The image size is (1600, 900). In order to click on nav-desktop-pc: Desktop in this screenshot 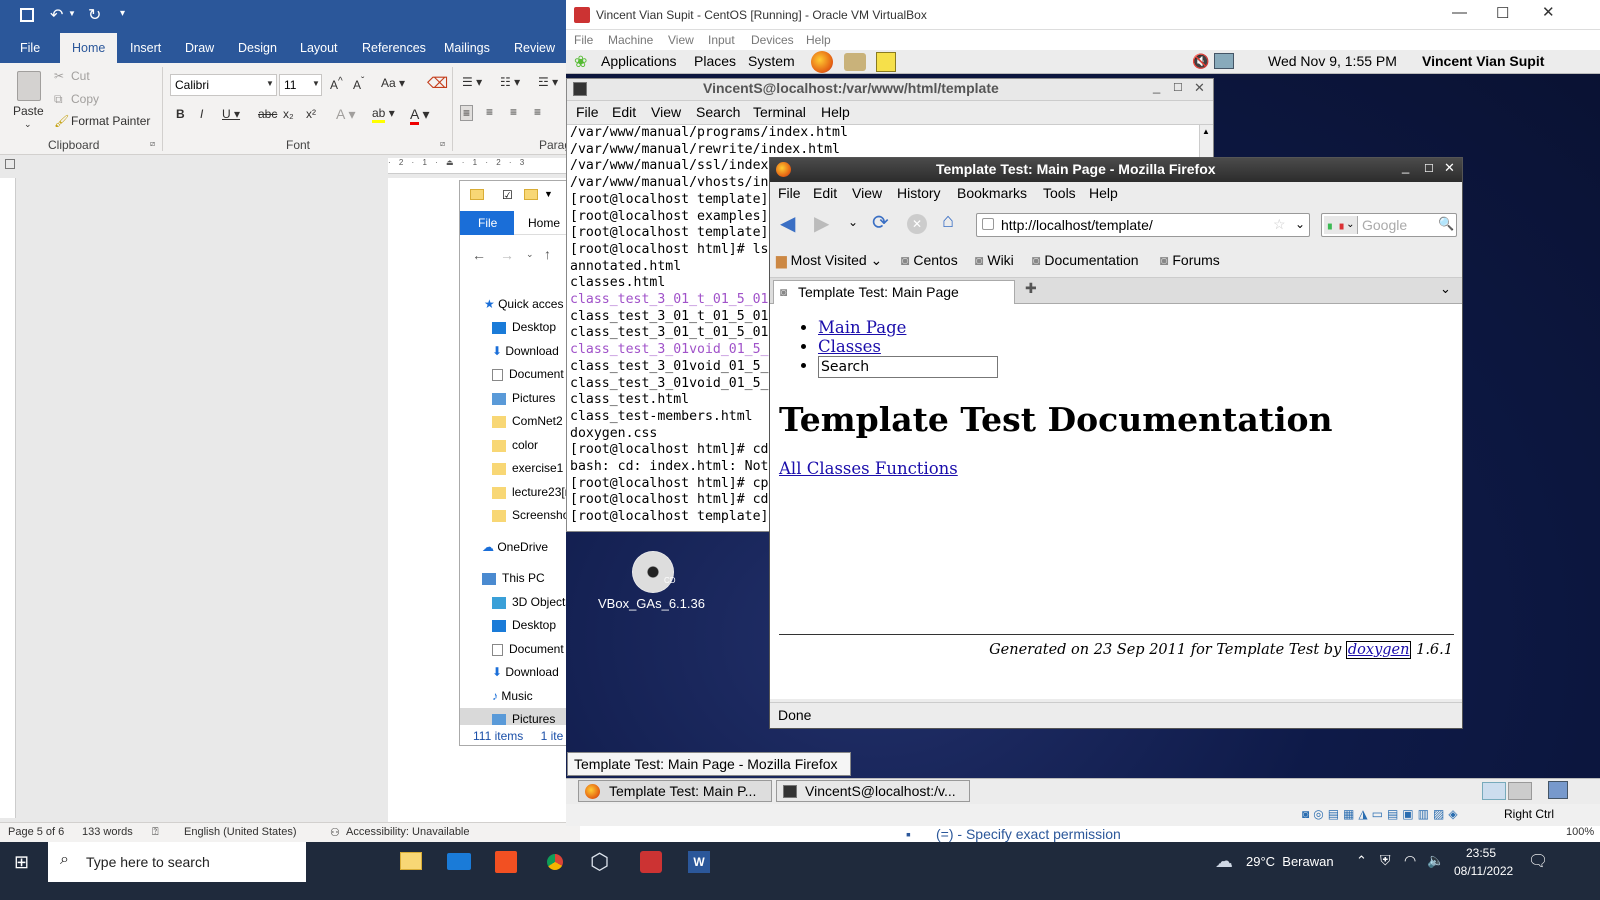, I will do `click(530, 625)`.